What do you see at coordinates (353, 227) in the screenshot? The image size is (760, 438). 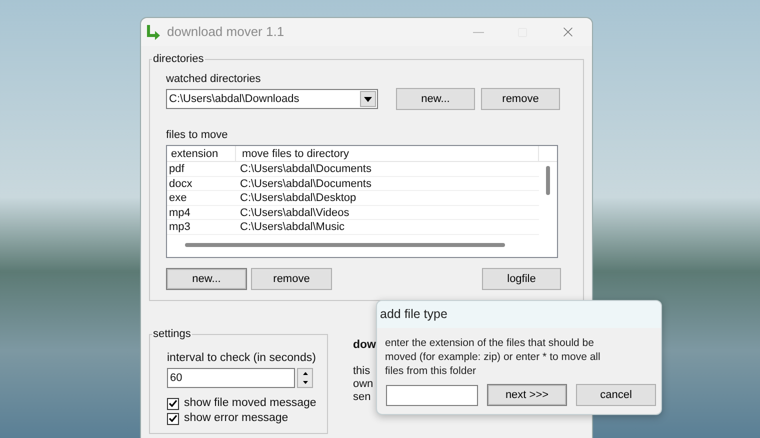 I see `list-row: mp3 C:\Users\abdal\Music` at bounding box center [353, 227].